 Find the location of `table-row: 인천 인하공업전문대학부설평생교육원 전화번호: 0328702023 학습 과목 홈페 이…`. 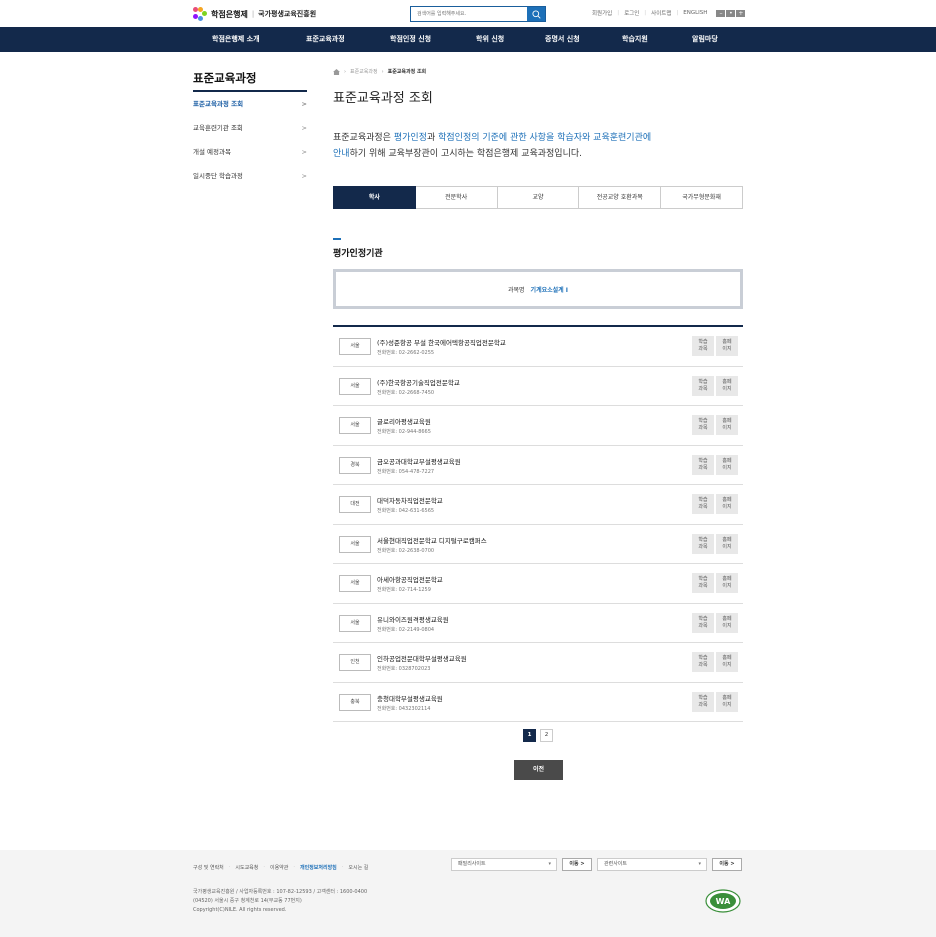

table-row: 인천 인하공업전문대학부설평생교육원 전화번호: 0328702023 학습 과목 홈페 이… is located at coordinates (538, 663).